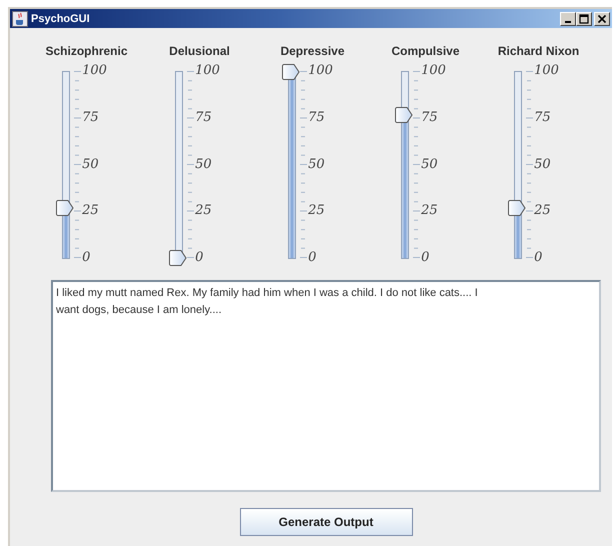 This screenshot has height=546, width=613. I want to click on maximize-icon, so click(584, 19).